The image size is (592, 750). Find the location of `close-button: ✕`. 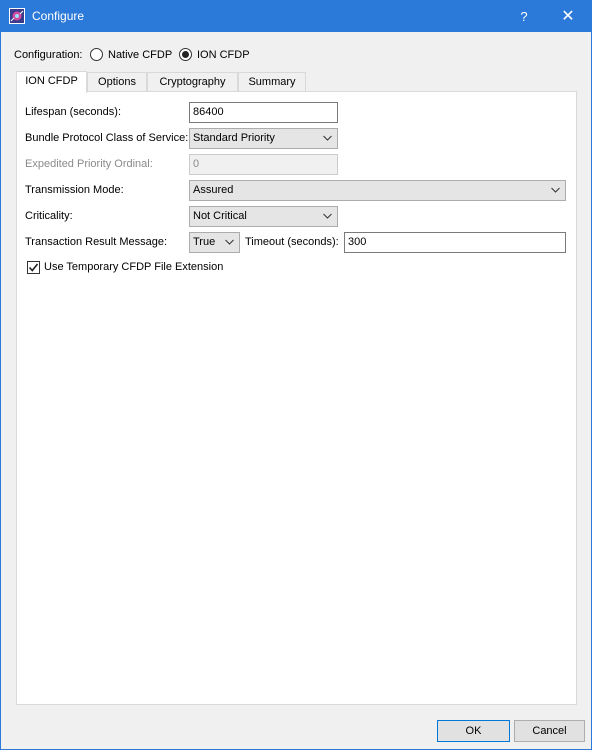

close-button: ✕ is located at coordinates (568, 16).